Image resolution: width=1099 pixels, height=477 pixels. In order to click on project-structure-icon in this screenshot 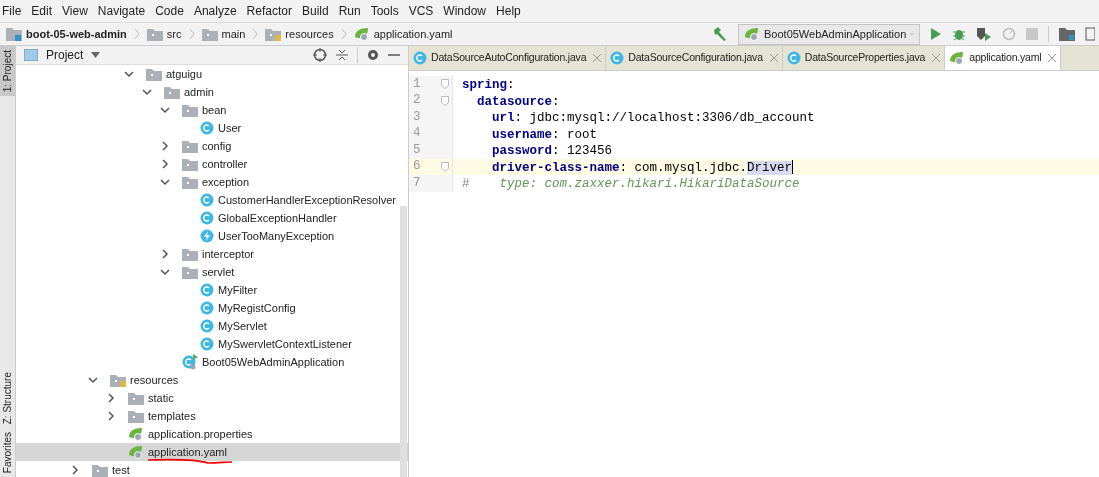, I will do `click(1067, 34)`.